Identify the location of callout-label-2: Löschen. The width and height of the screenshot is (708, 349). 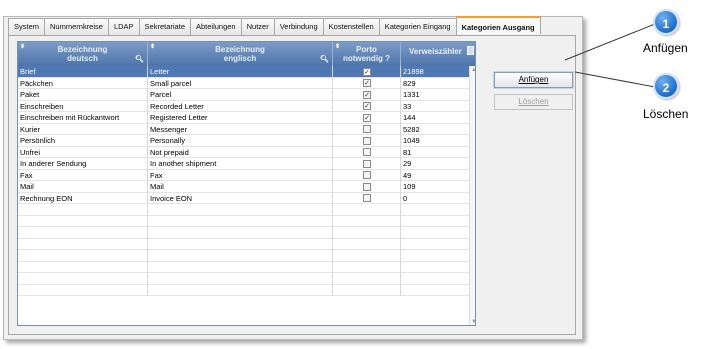
(666, 114).